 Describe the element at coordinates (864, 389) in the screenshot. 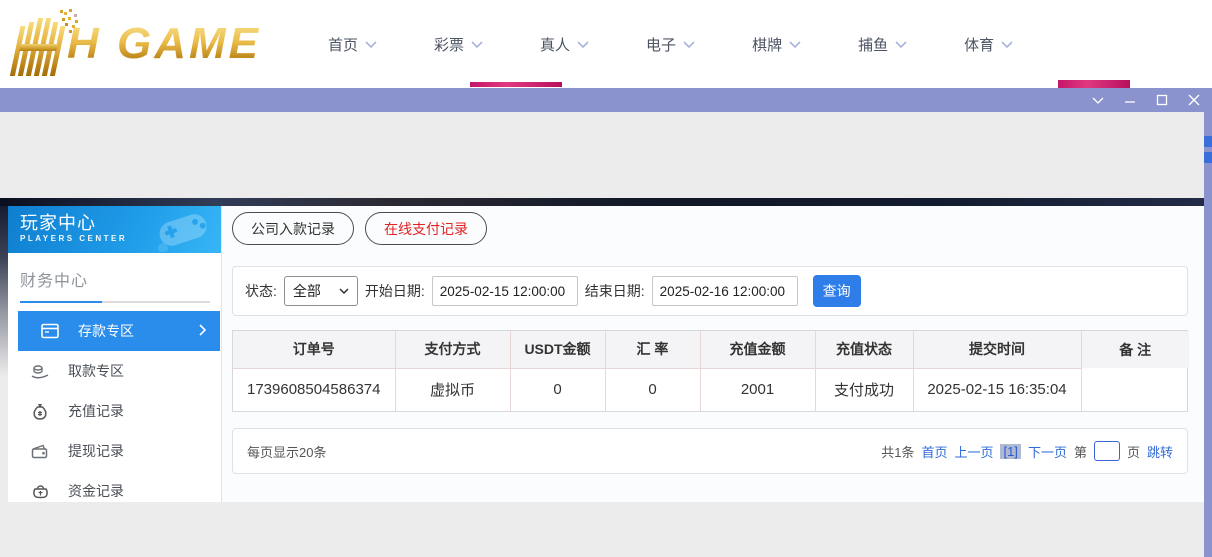

I see `cell-recharge-status: 支付成功` at that location.